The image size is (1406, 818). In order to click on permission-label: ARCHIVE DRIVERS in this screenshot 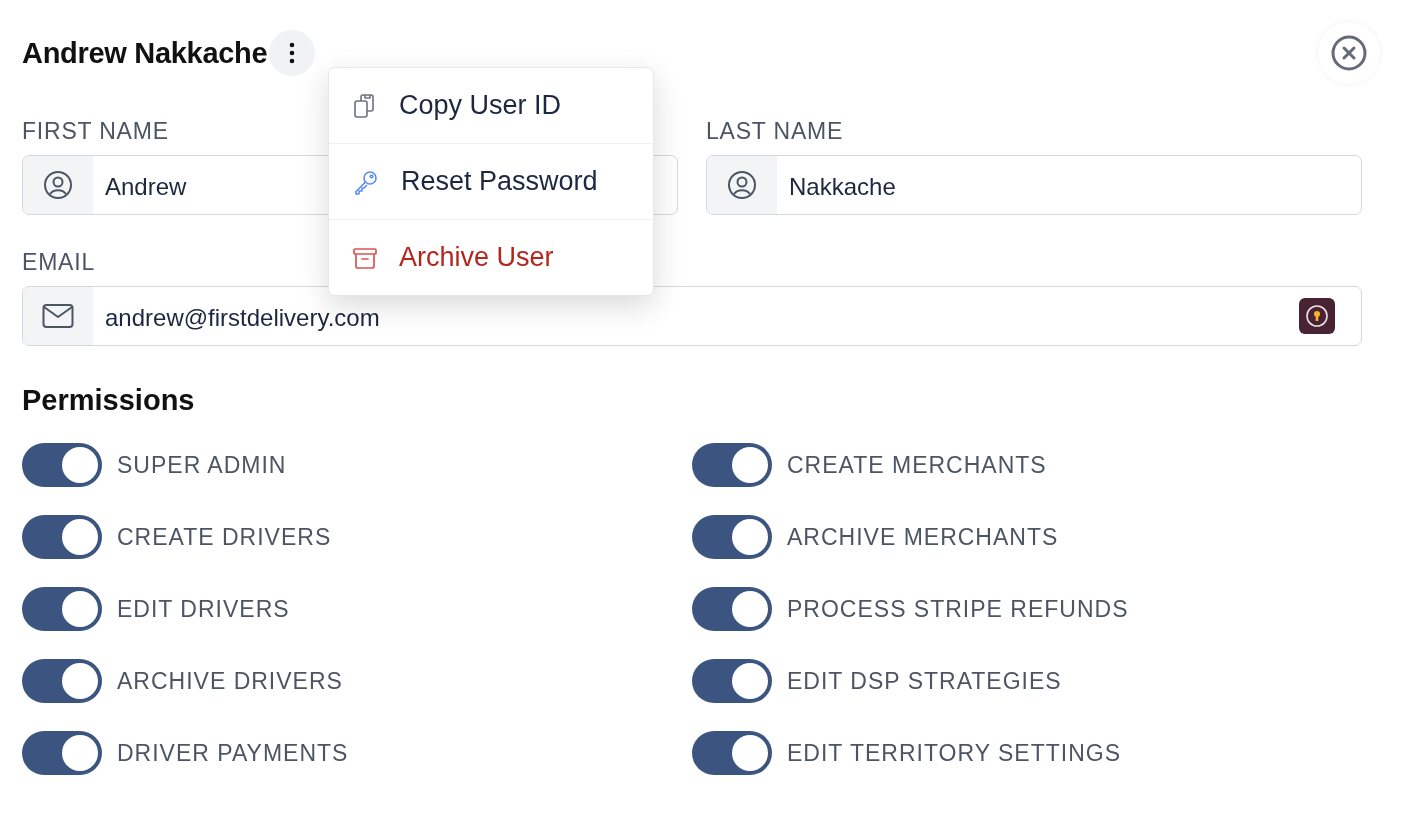, I will do `click(230, 681)`.